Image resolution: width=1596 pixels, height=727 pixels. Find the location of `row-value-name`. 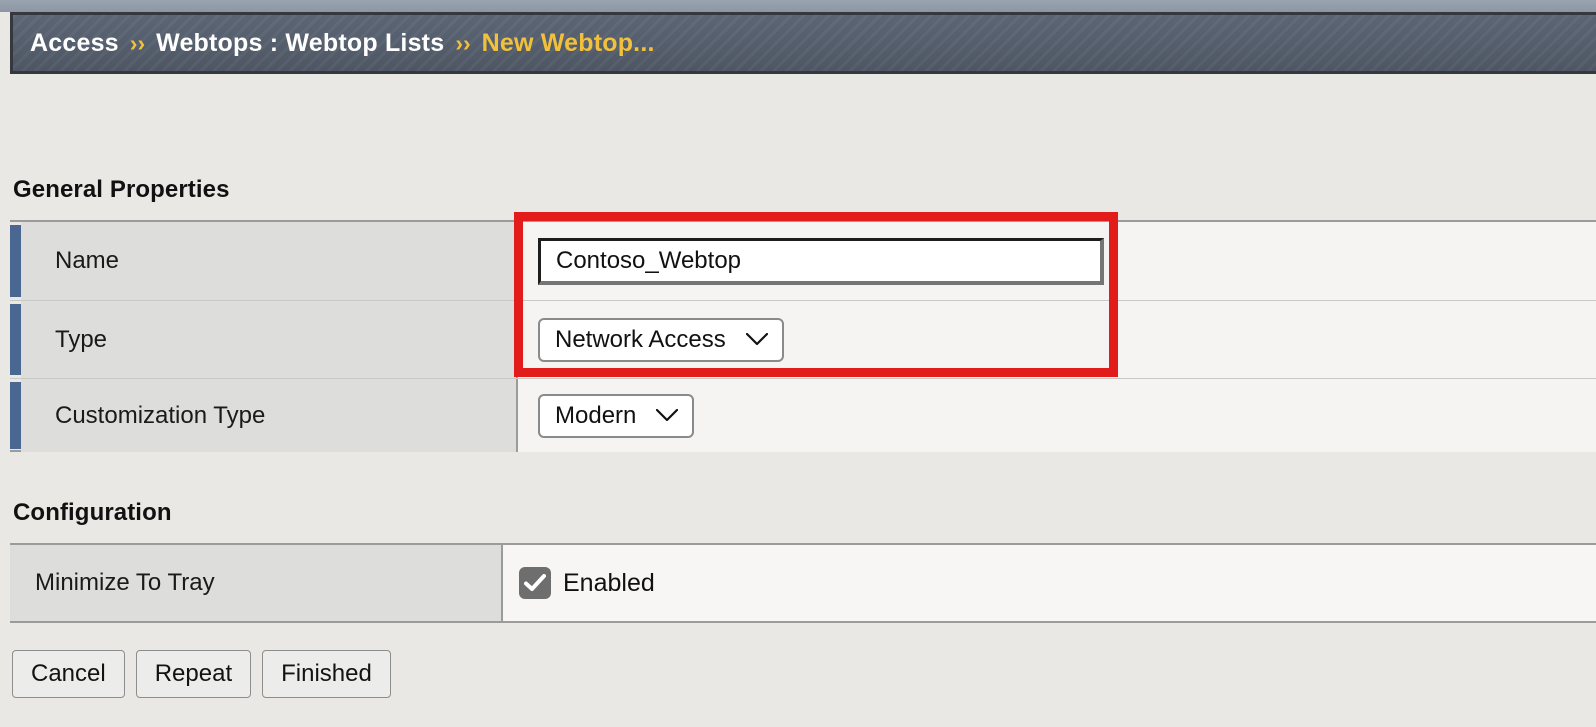

row-value-name is located at coordinates (1057, 261).